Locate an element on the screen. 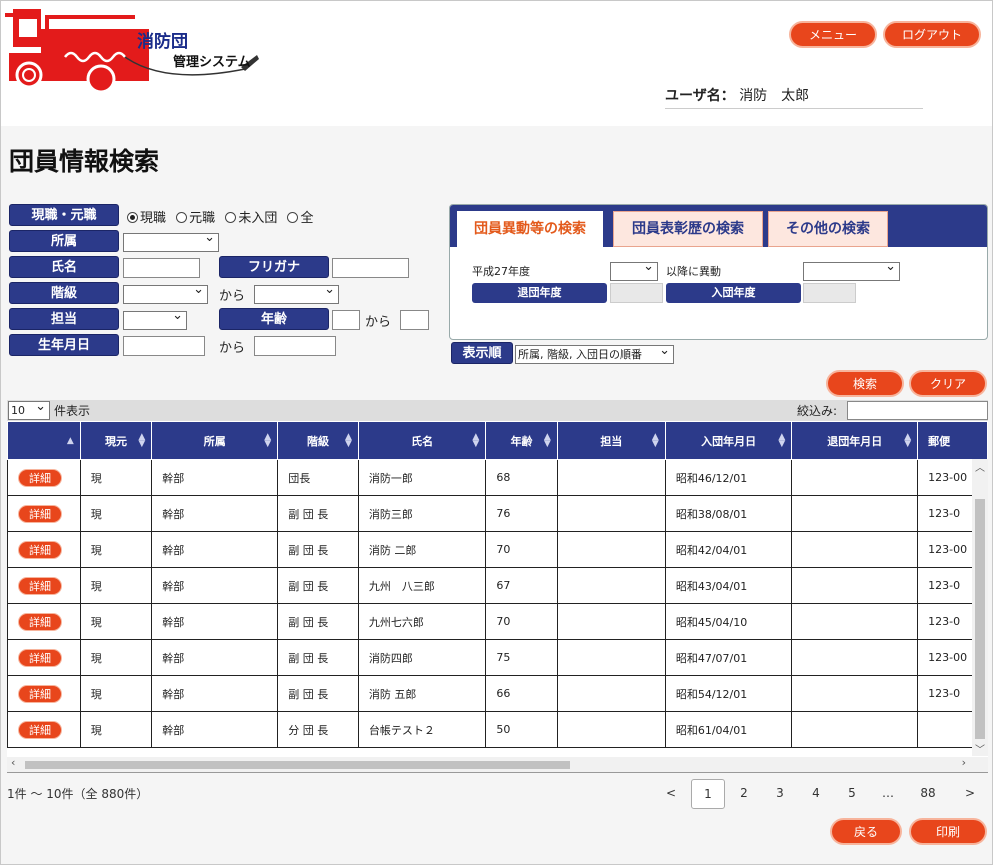  horizontal-scrollbar: ‹ › is located at coordinates (497, 764).